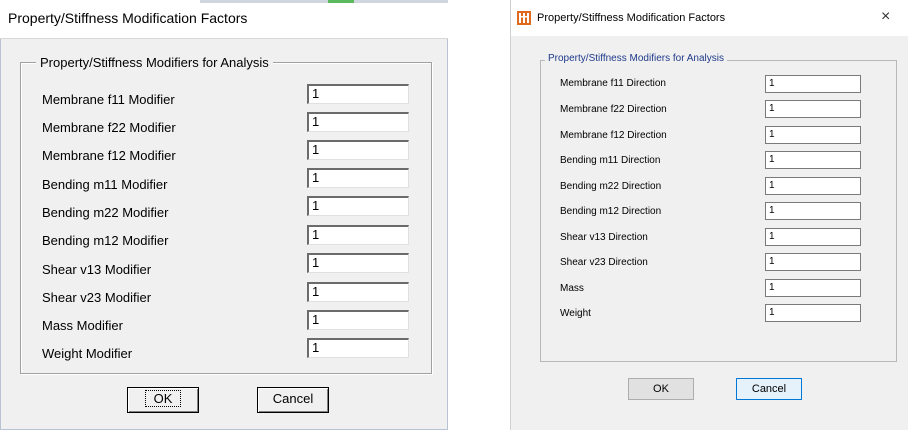  Describe the element at coordinates (885, 17) in the screenshot. I see `close-icon: ×` at that location.